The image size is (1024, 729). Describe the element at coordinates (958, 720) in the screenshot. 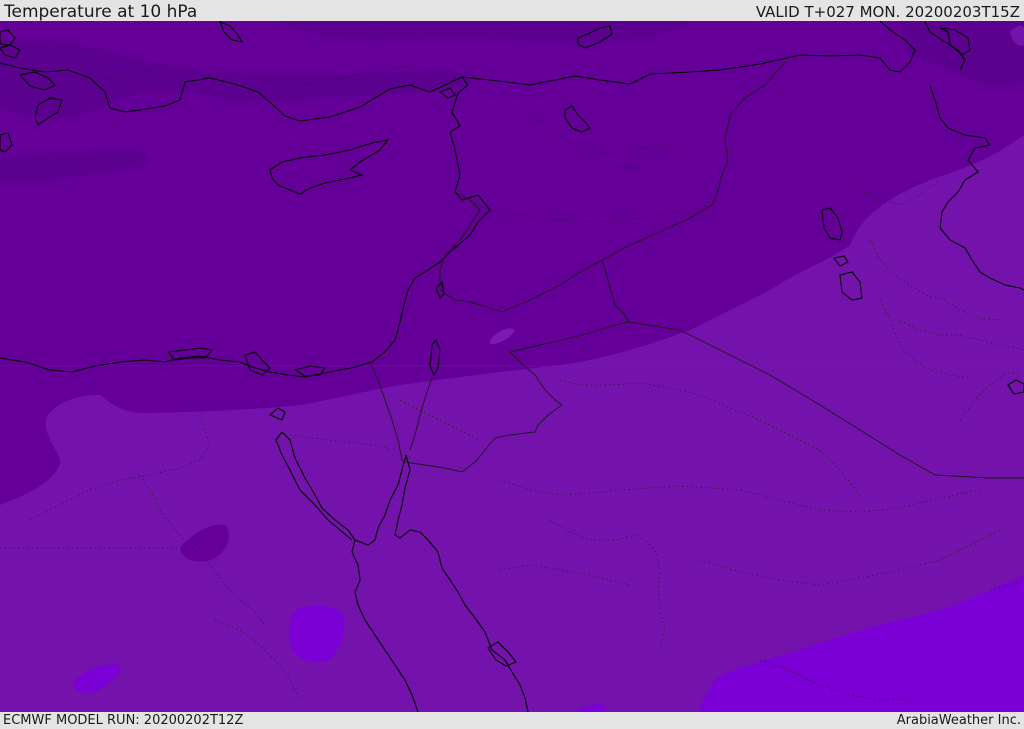

I see `credit-label: ArabiaWeather Inc.` at that location.